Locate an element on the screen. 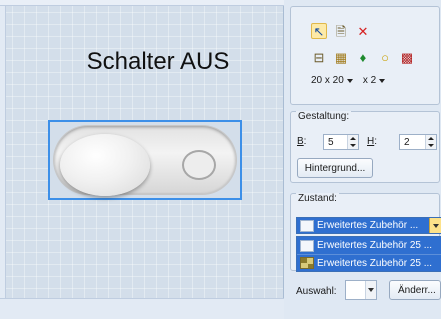 The image size is (441, 319). canvas-left-border is located at coordinates (3, 152).